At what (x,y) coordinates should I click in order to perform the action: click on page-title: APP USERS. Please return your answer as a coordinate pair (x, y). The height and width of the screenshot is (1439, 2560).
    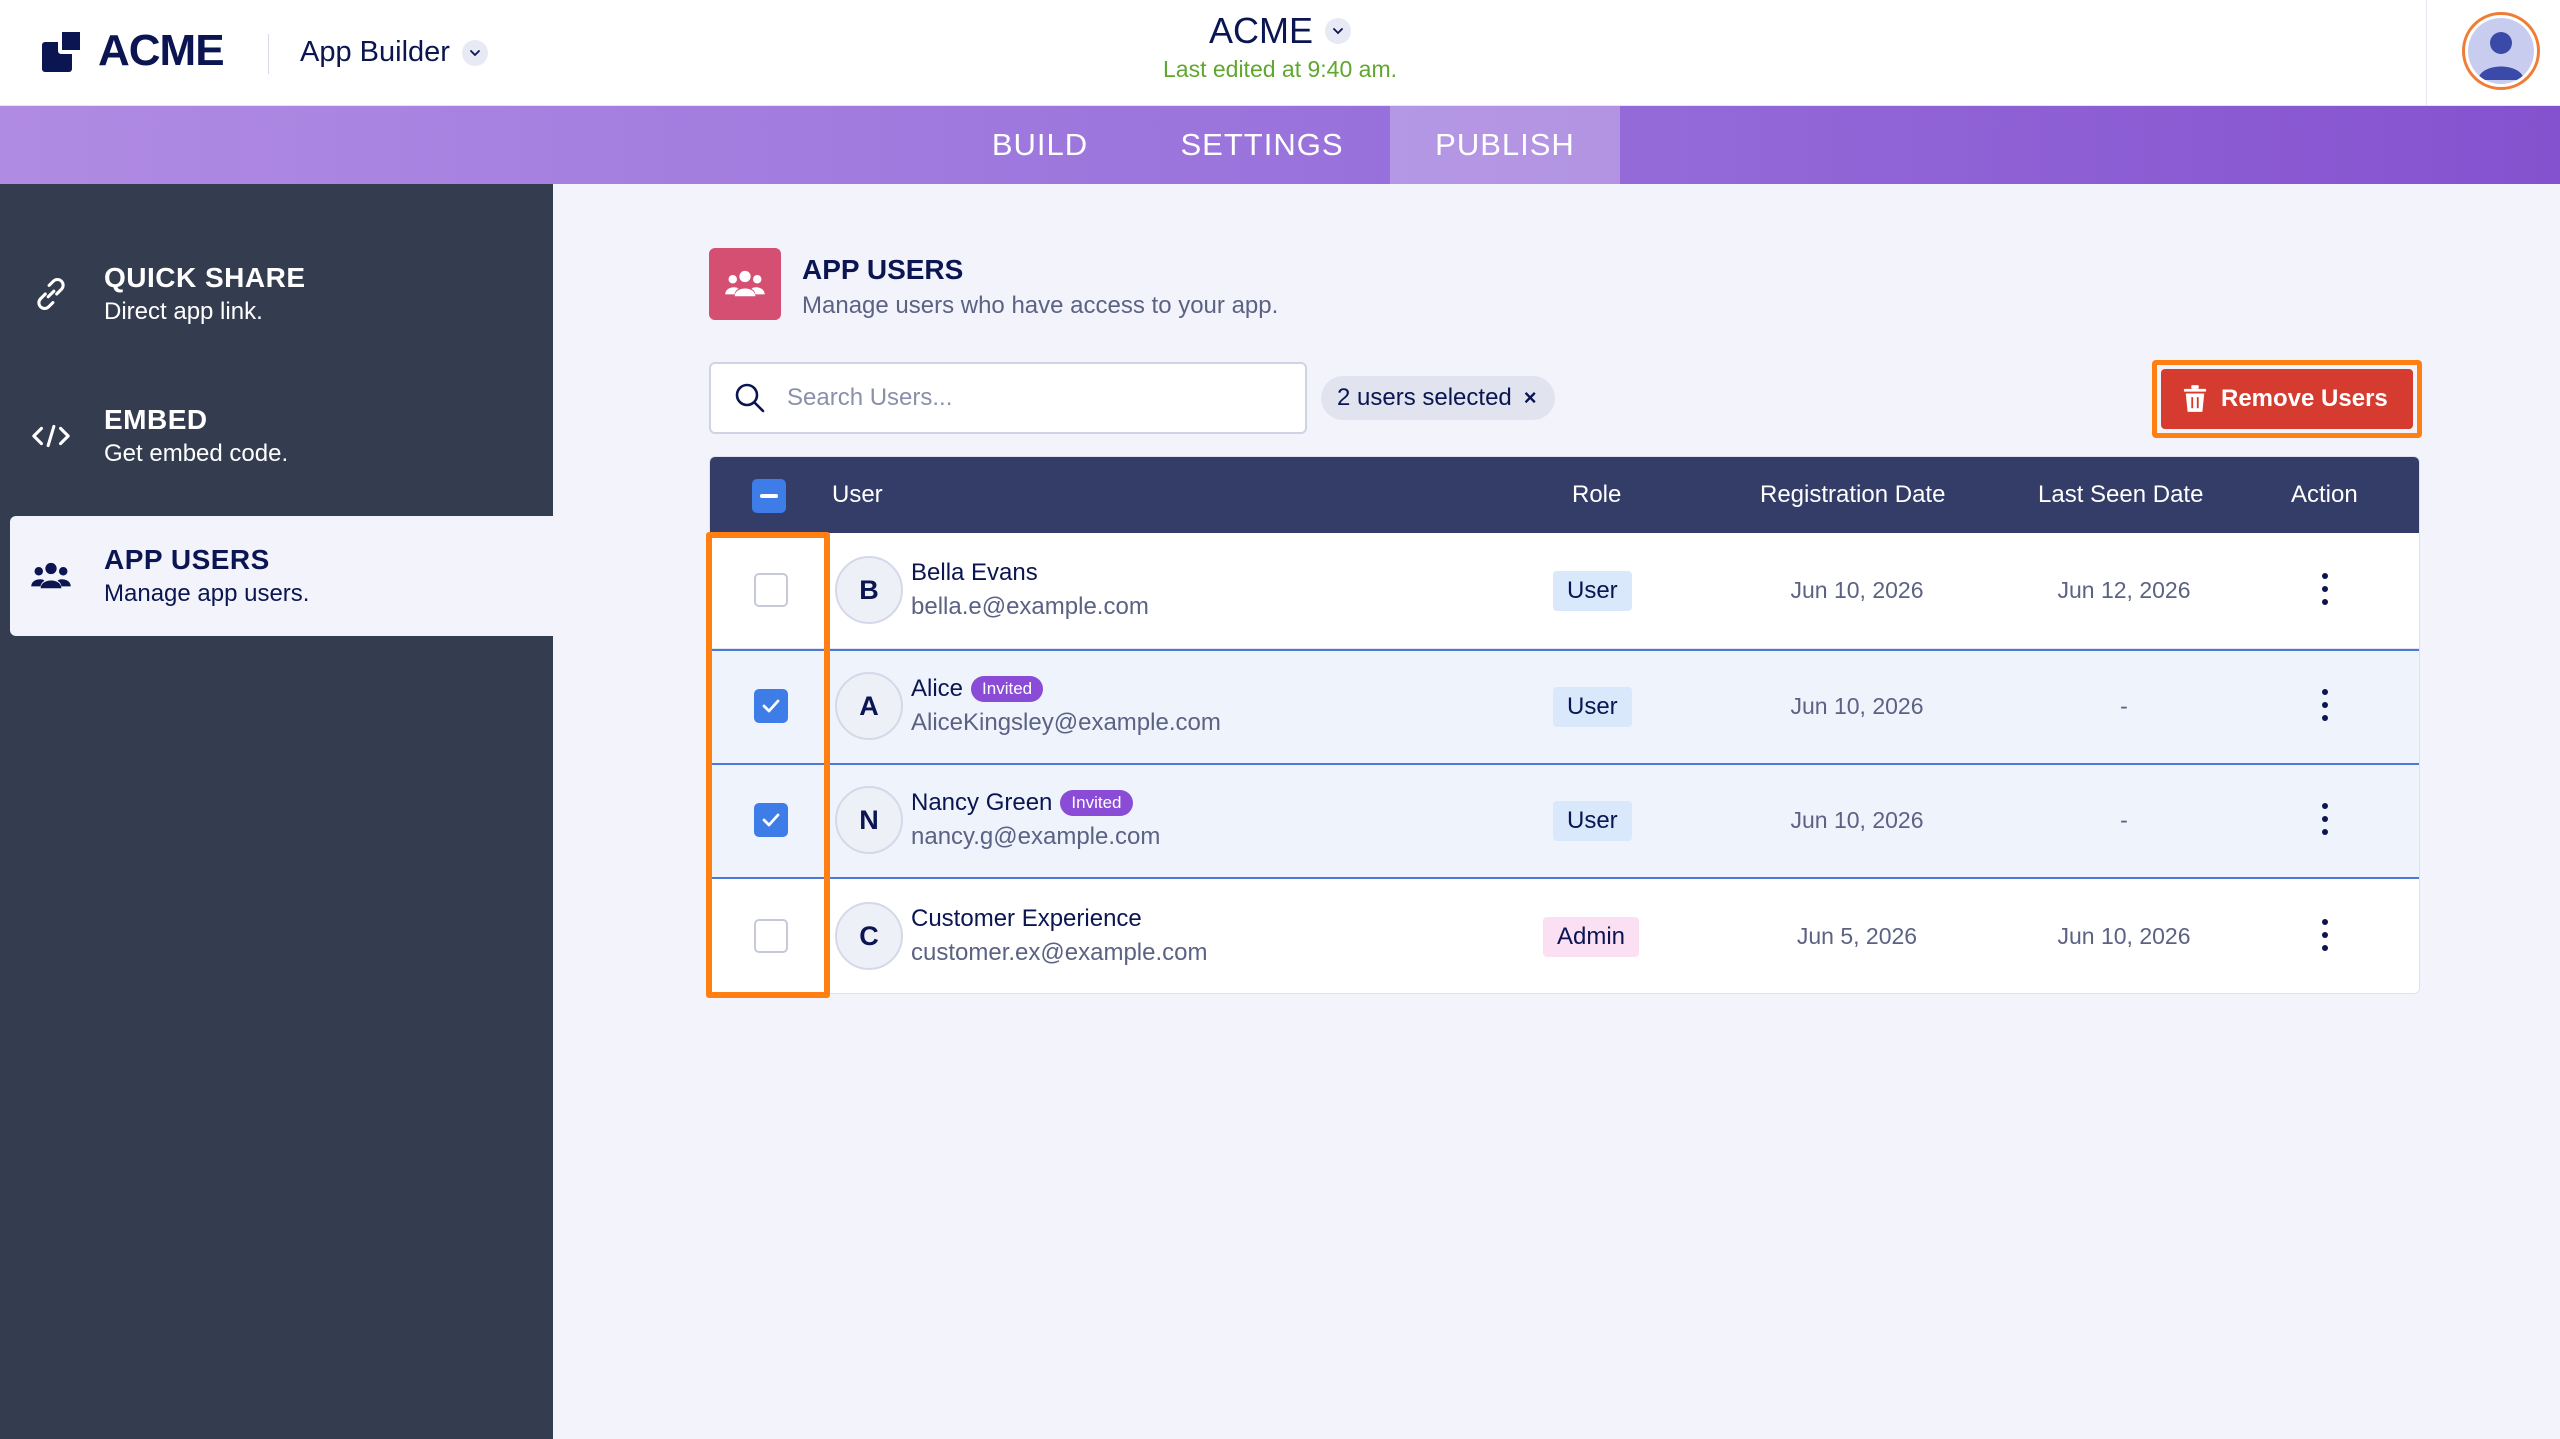
    Looking at the image, I should click on (883, 269).